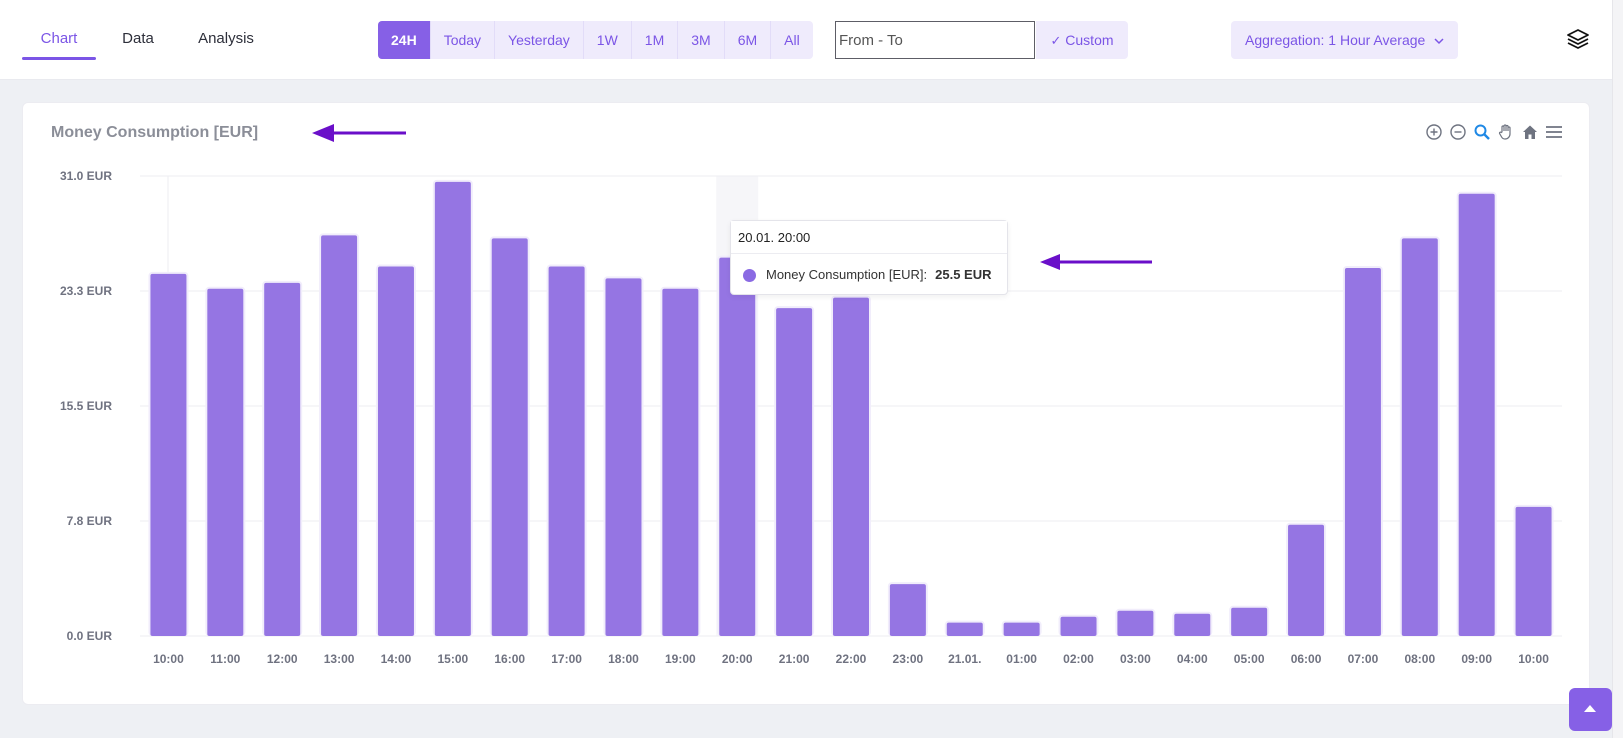 The height and width of the screenshot is (738, 1623). What do you see at coordinates (851, 659) in the screenshot?
I see `x-tick-label: 22:00` at bounding box center [851, 659].